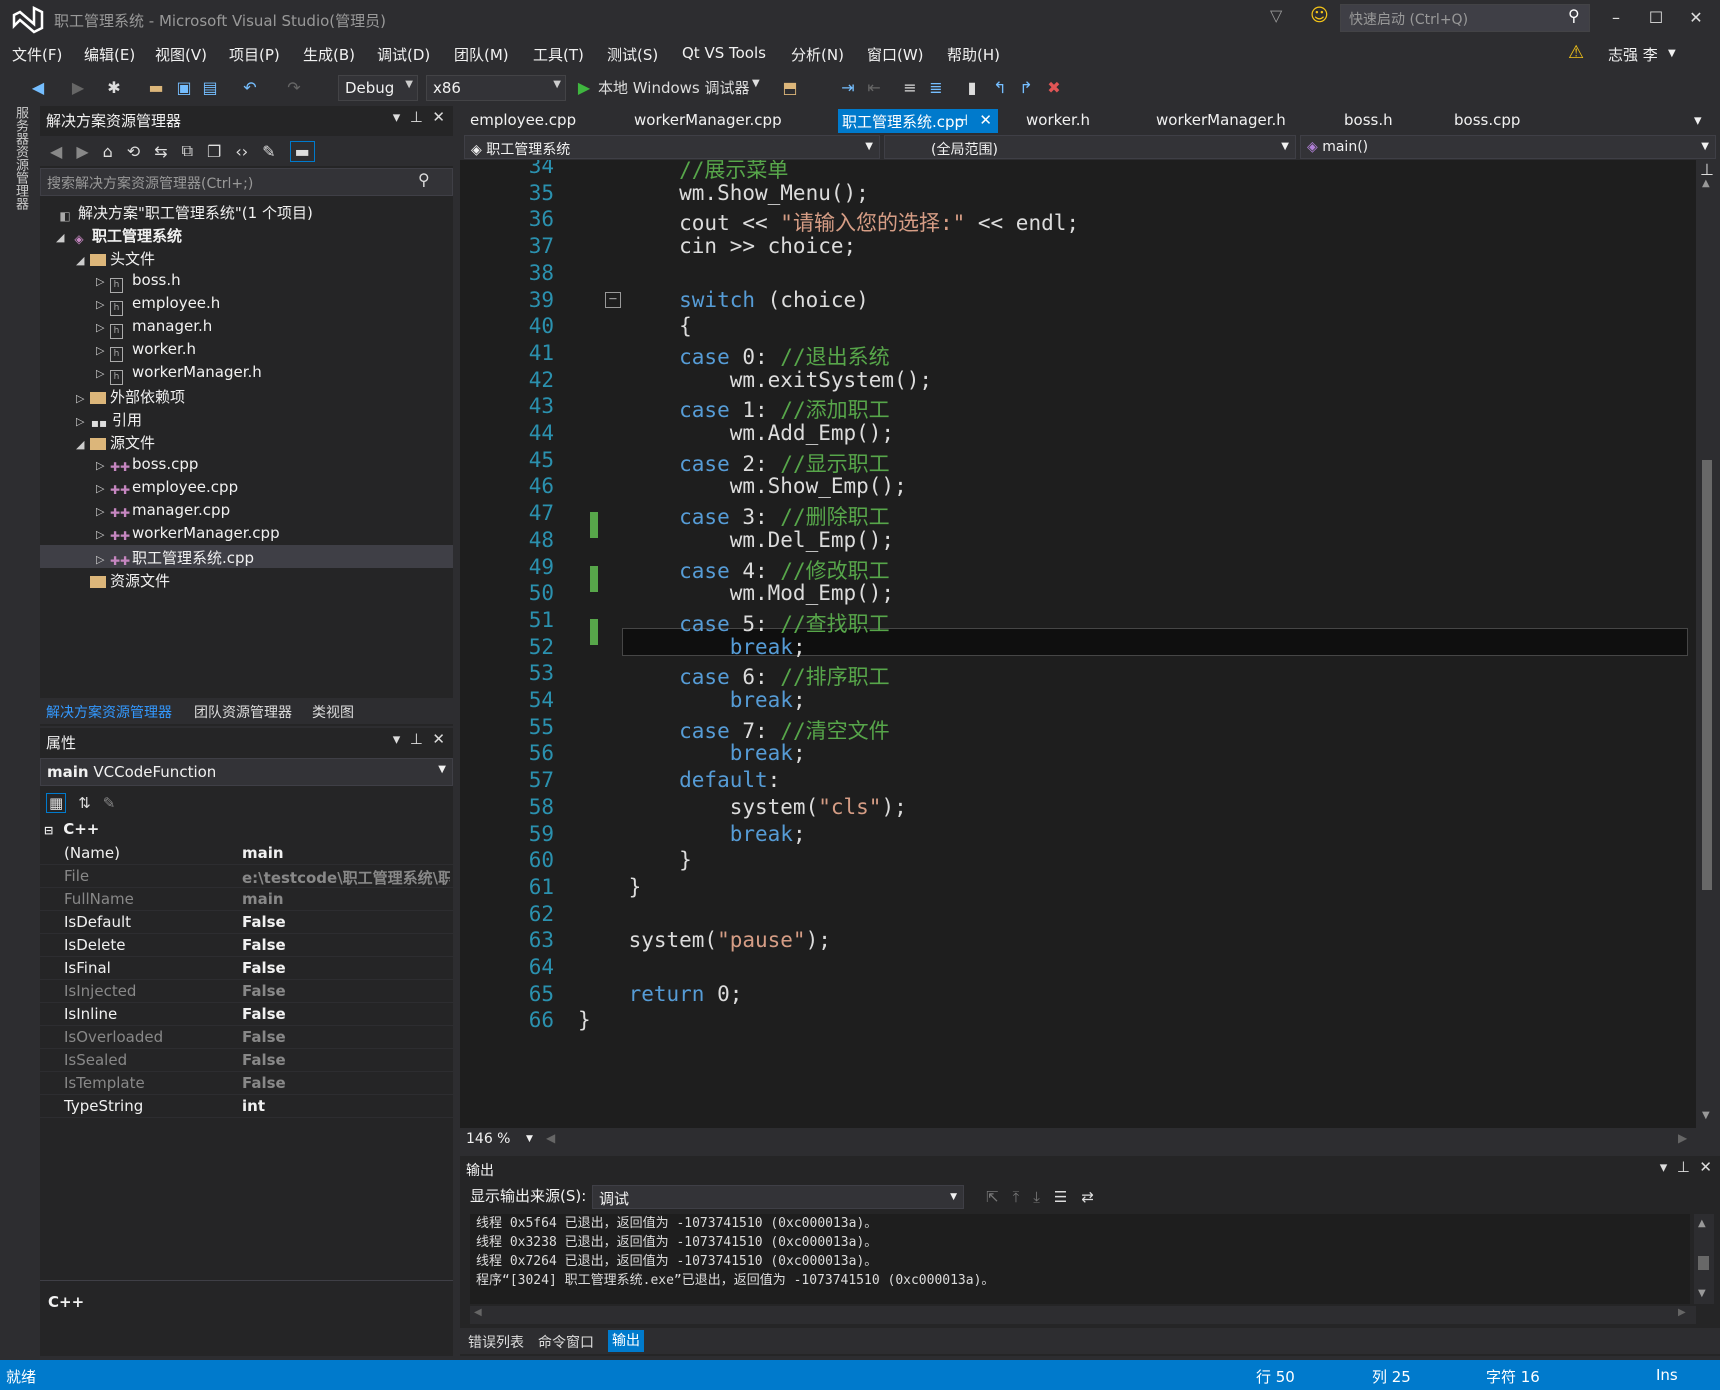 The image size is (1720, 1390). What do you see at coordinates (246, 922) in the screenshot?
I see `property-row: IsDefault False` at bounding box center [246, 922].